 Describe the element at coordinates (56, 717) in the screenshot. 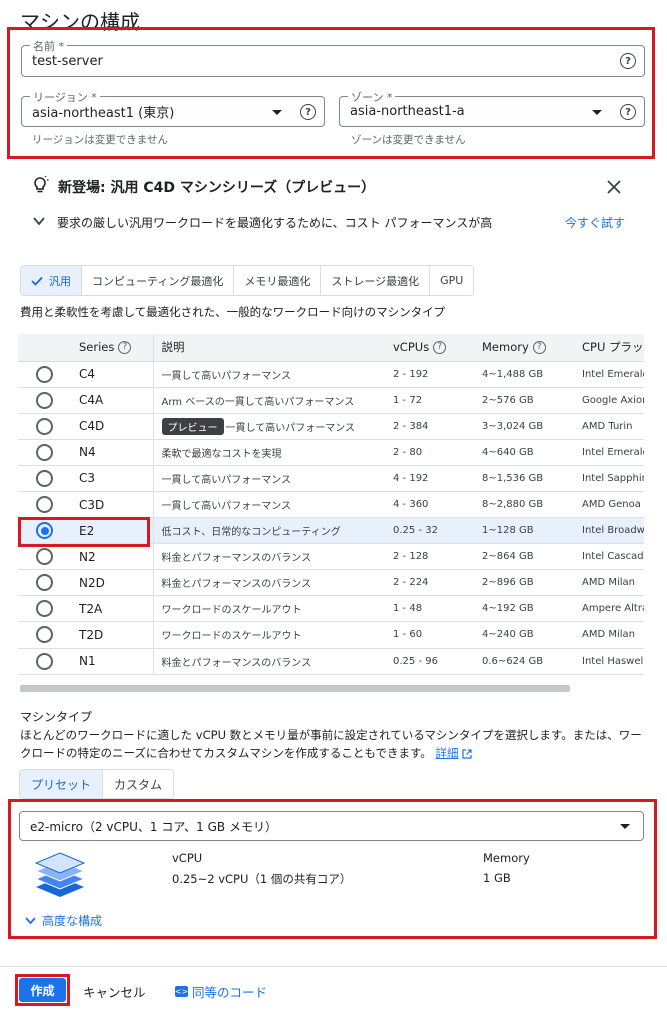

I see `machine-type-title: マシンタイプ` at that location.